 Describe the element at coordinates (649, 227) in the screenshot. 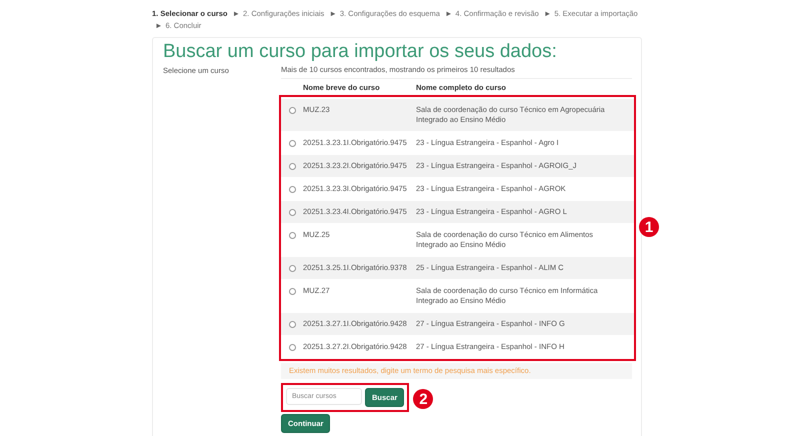

I see `callout-badge: 1` at that location.